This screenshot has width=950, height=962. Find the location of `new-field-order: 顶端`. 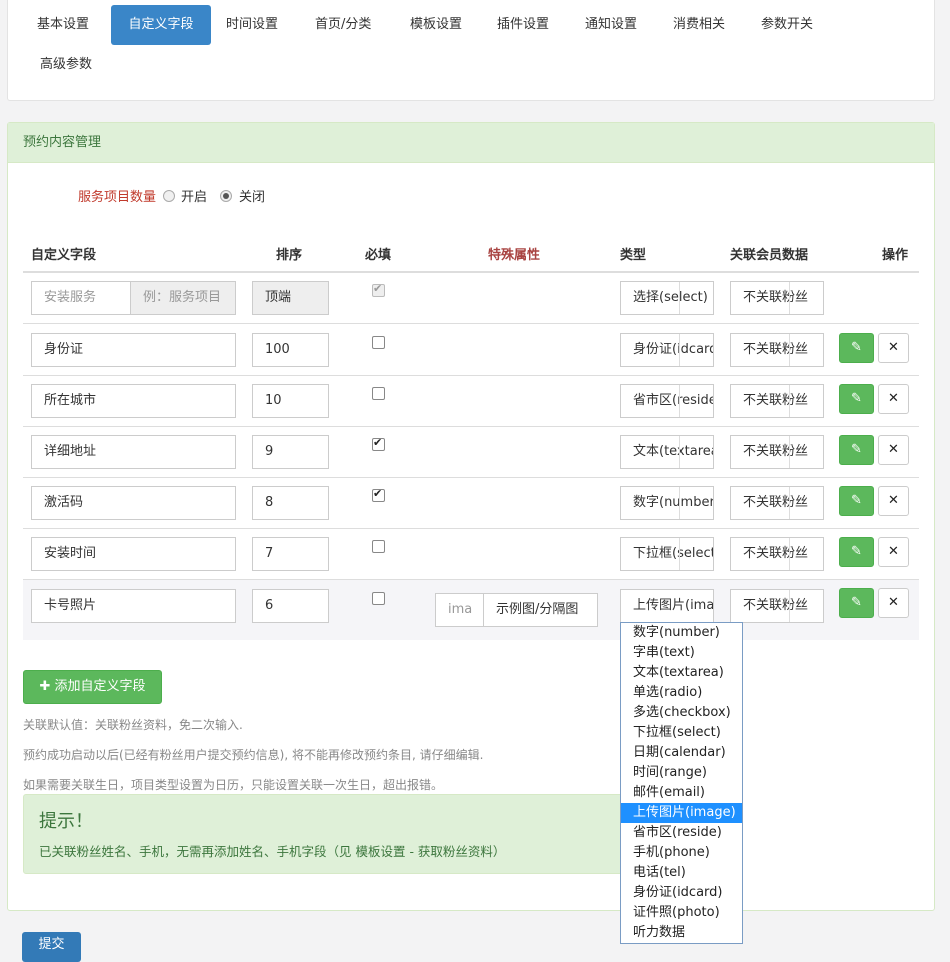

new-field-order: 顶端 is located at coordinates (290, 298).